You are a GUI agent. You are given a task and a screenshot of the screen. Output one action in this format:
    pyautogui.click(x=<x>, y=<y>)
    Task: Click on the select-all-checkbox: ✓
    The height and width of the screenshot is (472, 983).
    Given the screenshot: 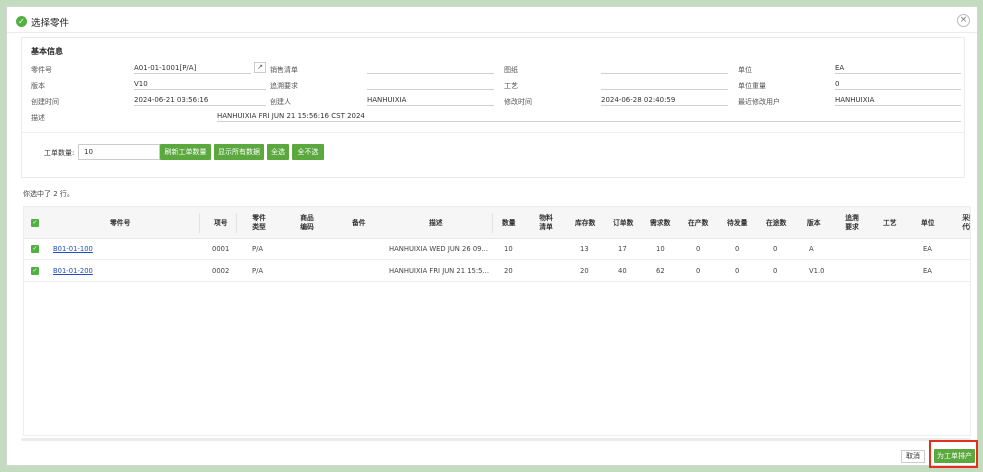 What is the action you would take?
    pyautogui.click(x=35, y=223)
    